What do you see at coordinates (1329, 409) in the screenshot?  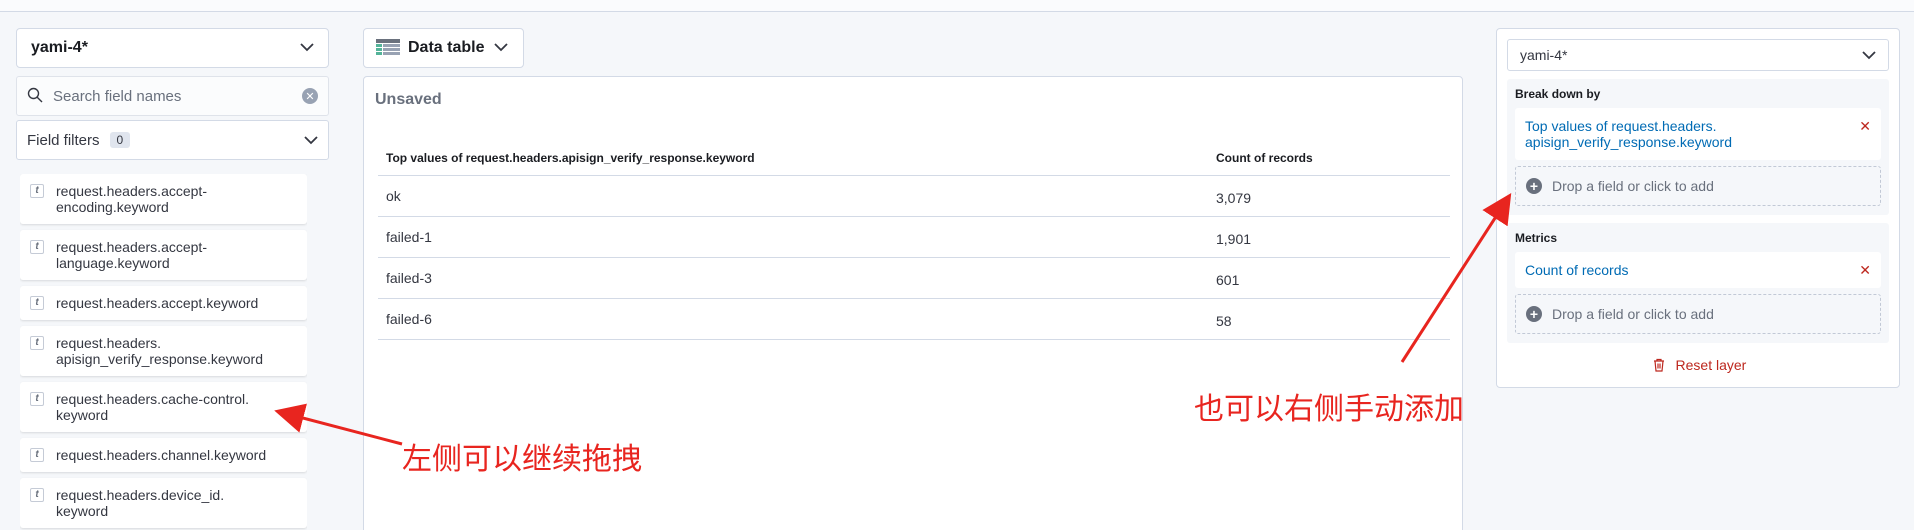 I see `right-annotation: 也可以右侧手动添加` at bounding box center [1329, 409].